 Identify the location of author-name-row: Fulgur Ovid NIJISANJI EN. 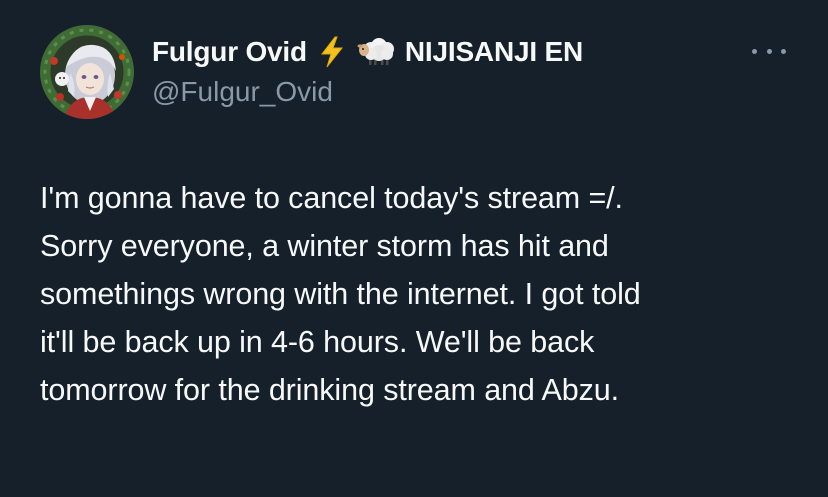
(367, 52).